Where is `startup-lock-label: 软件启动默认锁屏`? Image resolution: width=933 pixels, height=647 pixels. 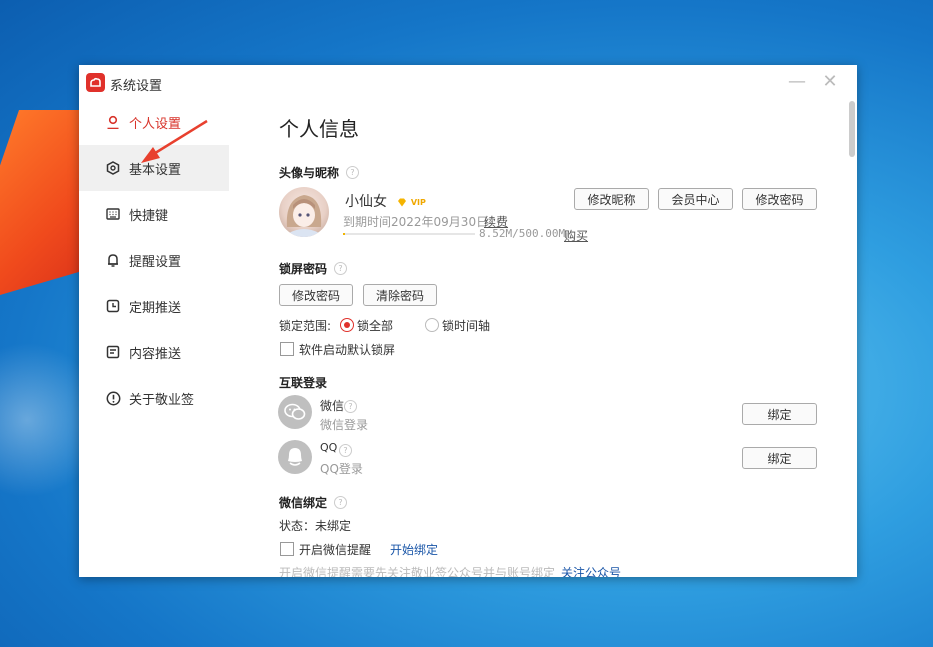
startup-lock-label: 软件启动默认锁屏 is located at coordinates (347, 349).